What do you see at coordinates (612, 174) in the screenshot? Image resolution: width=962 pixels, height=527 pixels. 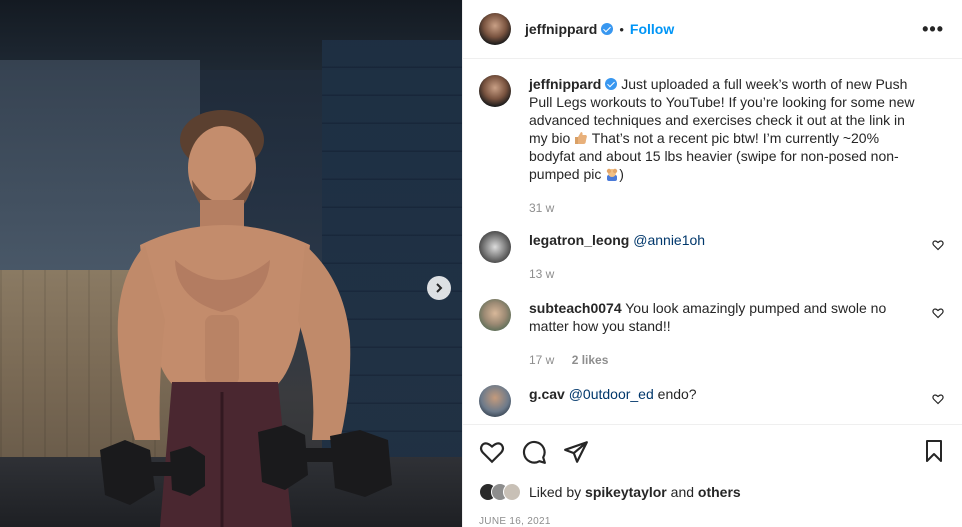 I see `man-facepalming-emoji-icon` at bounding box center [612, 174].